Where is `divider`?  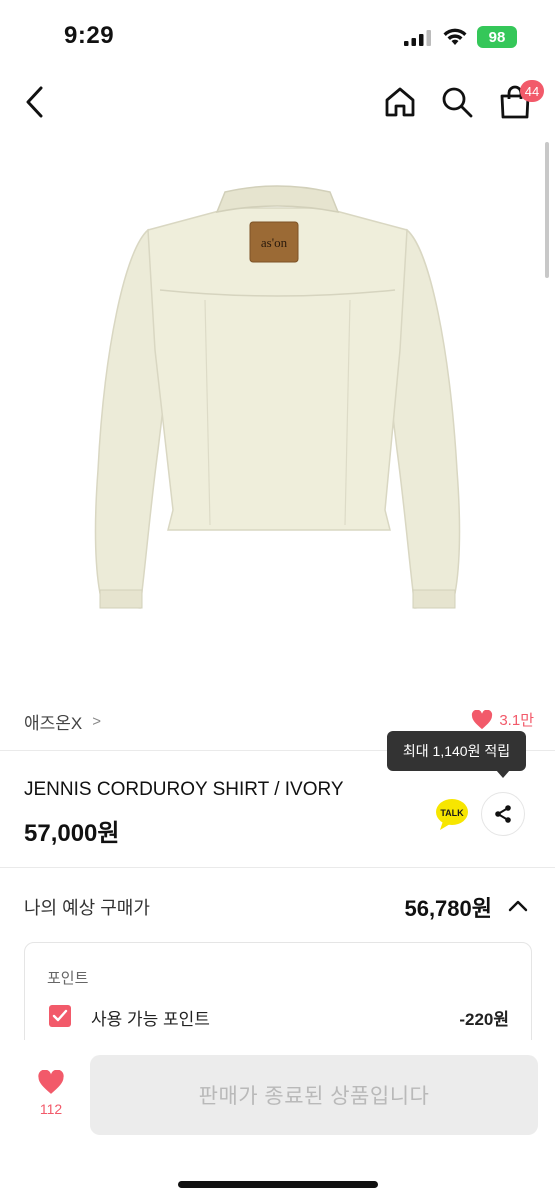
divider is located at coordinates (277, 867).